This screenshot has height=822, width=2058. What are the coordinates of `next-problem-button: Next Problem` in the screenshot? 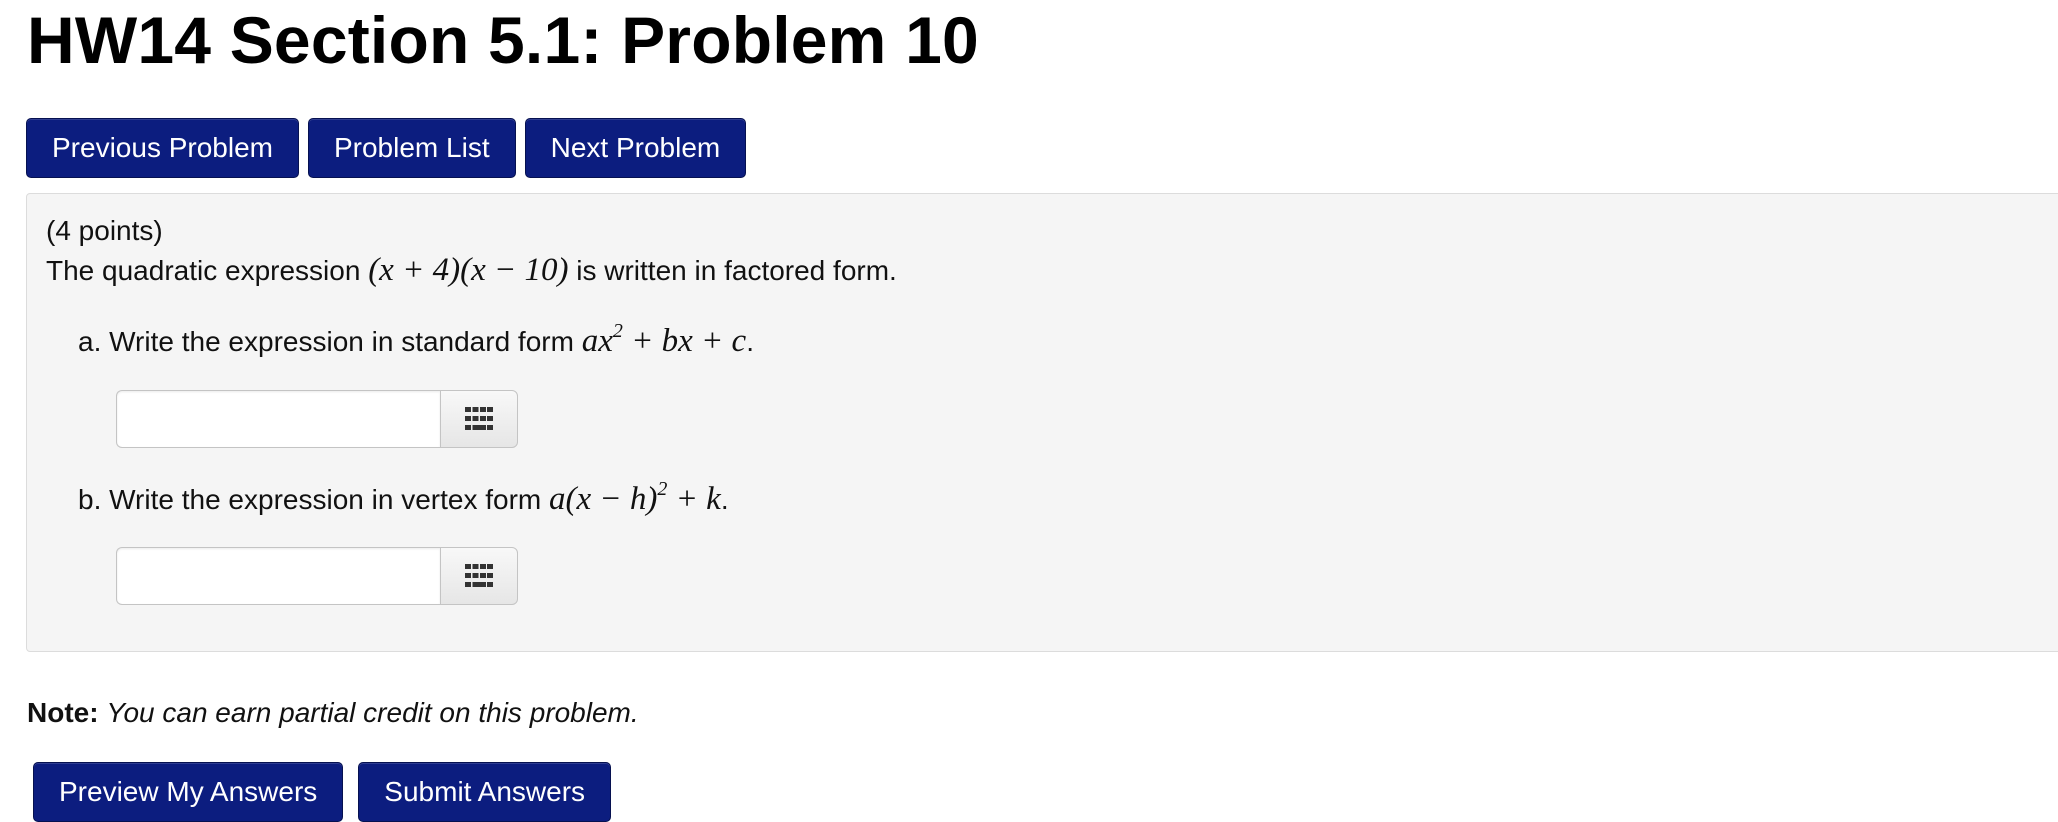 It's located at (635, 148).